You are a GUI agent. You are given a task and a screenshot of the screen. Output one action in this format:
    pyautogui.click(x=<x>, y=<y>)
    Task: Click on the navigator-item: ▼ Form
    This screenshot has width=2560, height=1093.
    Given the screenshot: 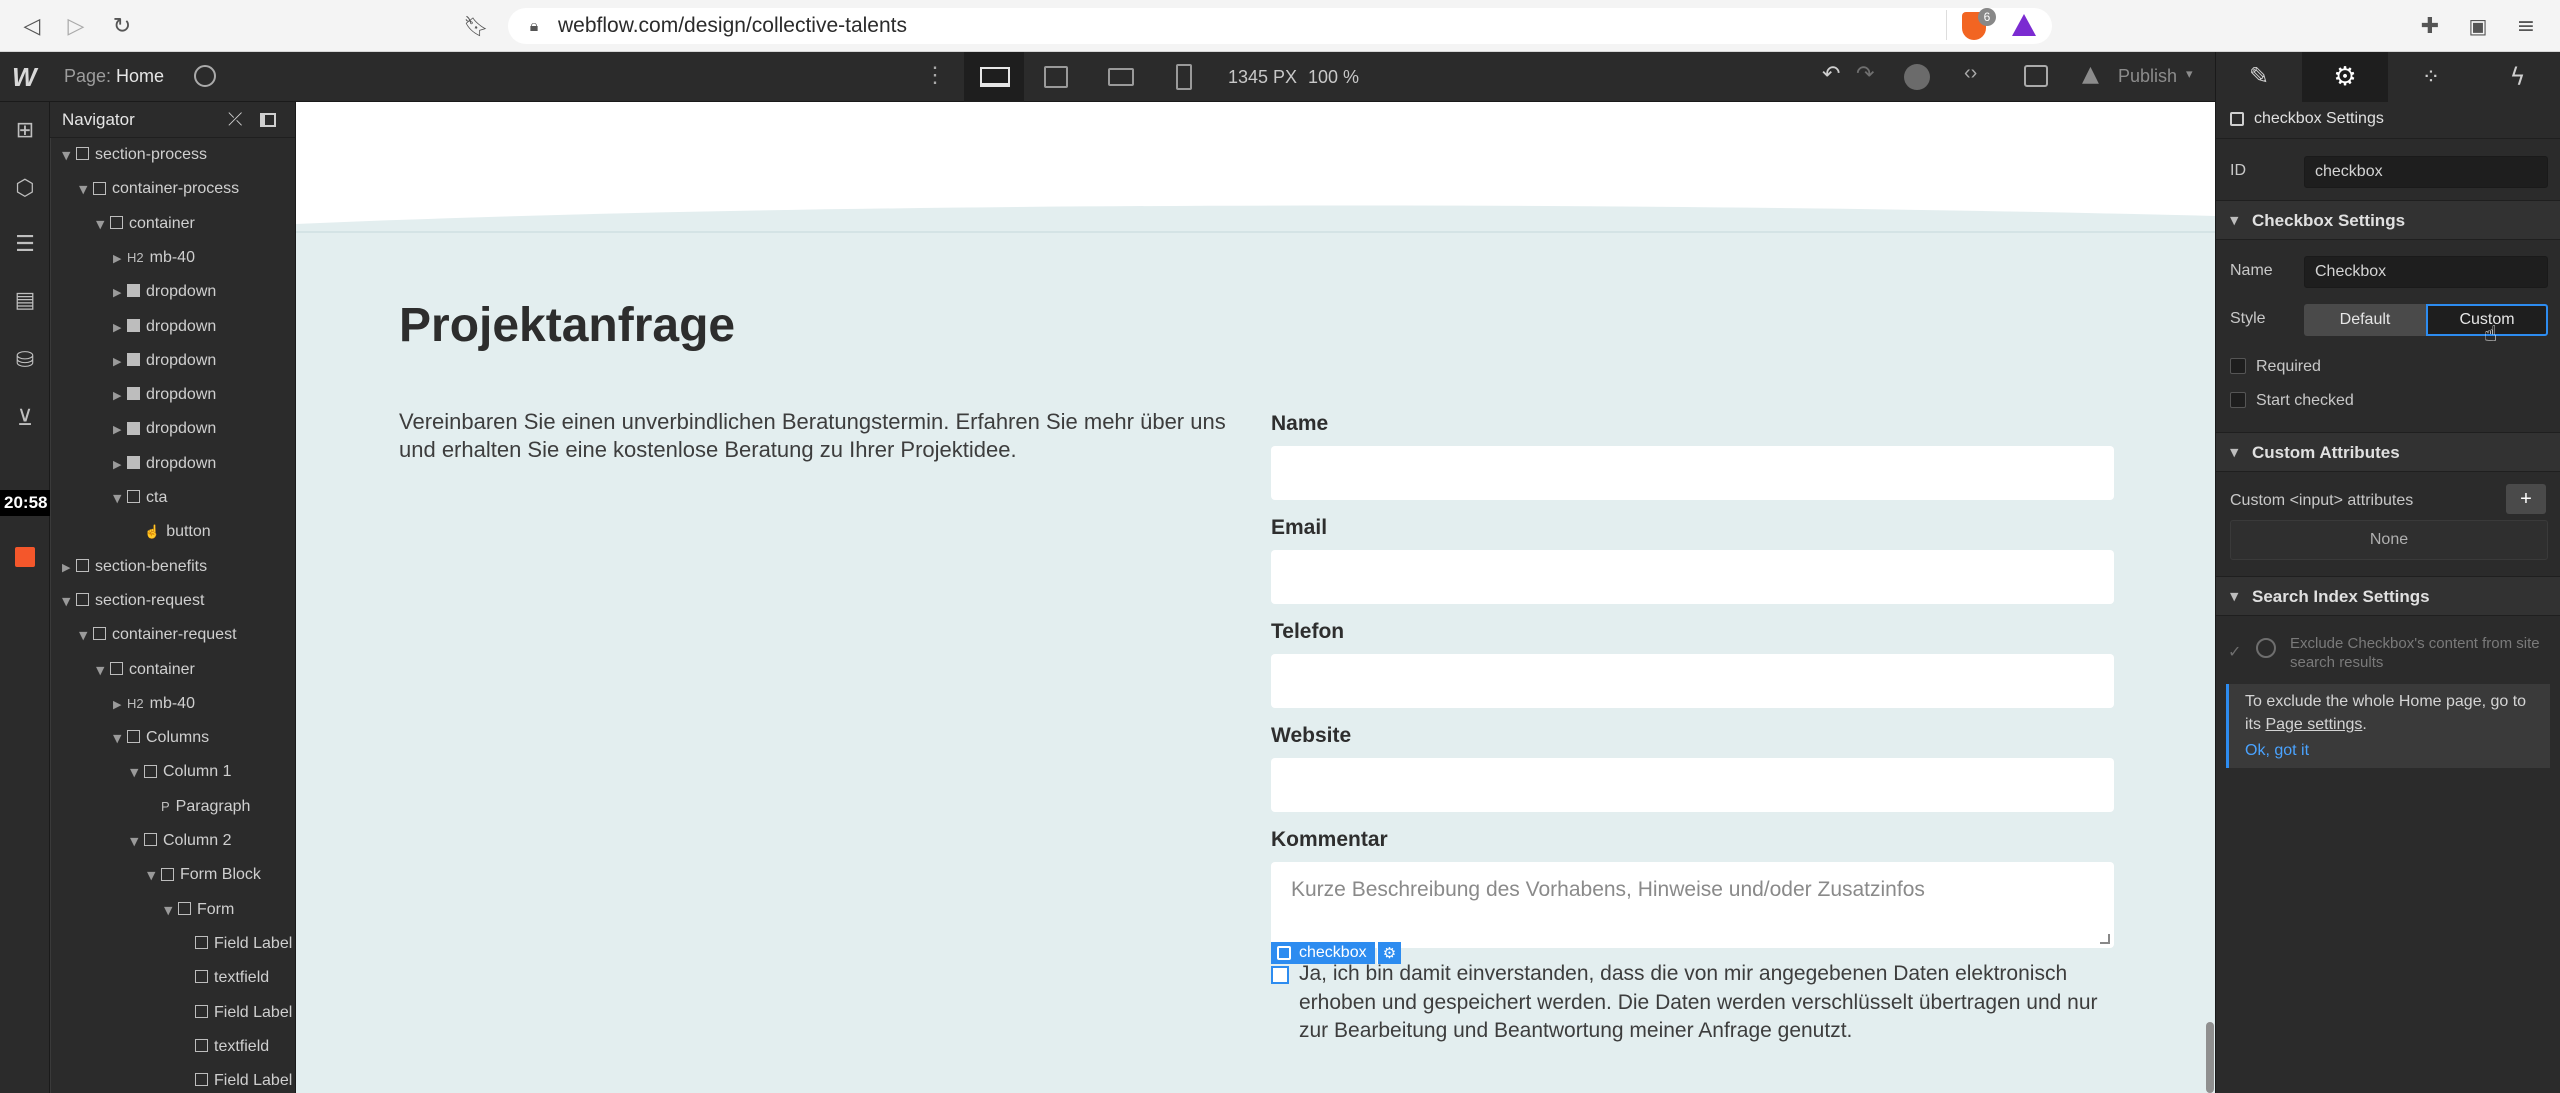 What is the action you would take?
    pyautogui.click(x=199, y=910)
    